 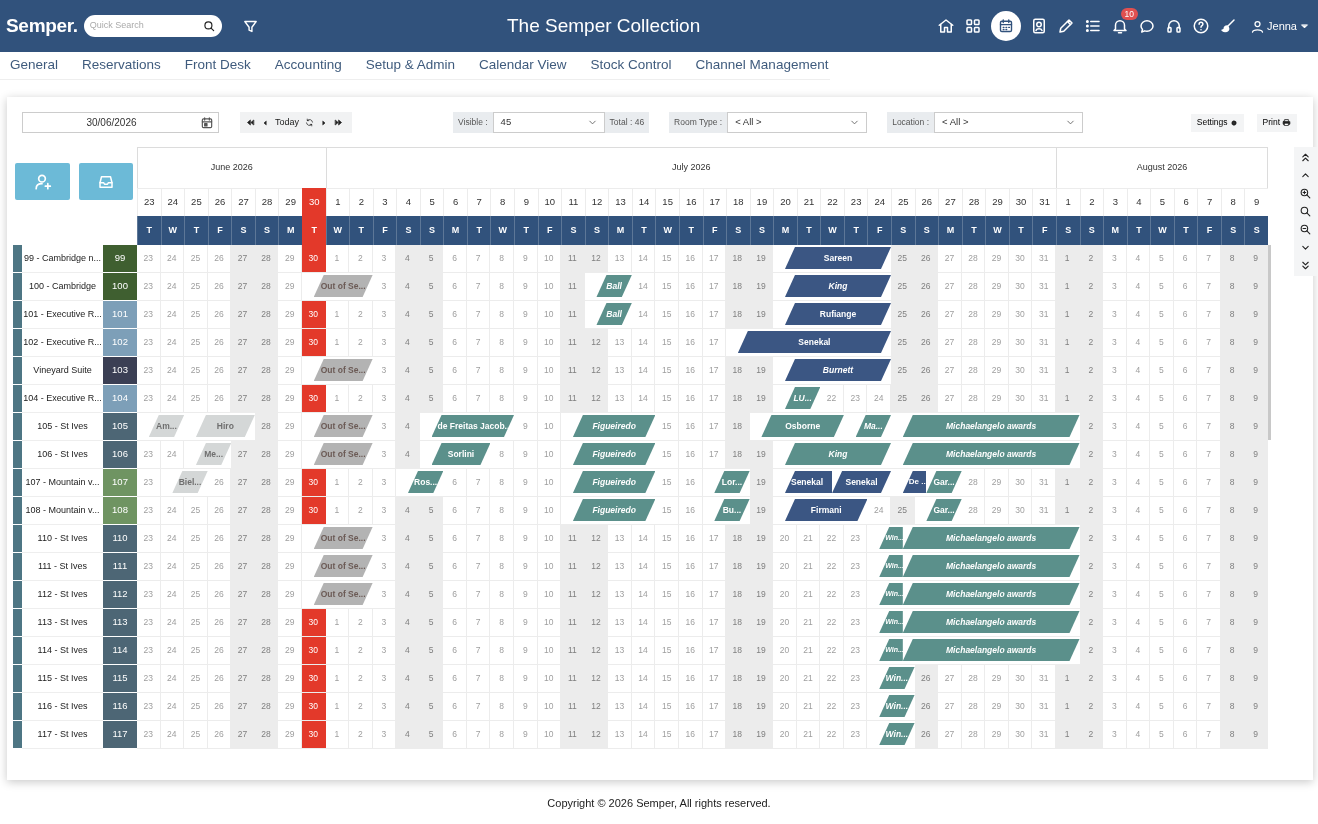 I want to click on booking-bar: Michaelangelo awards, so click(x=991, y=538).